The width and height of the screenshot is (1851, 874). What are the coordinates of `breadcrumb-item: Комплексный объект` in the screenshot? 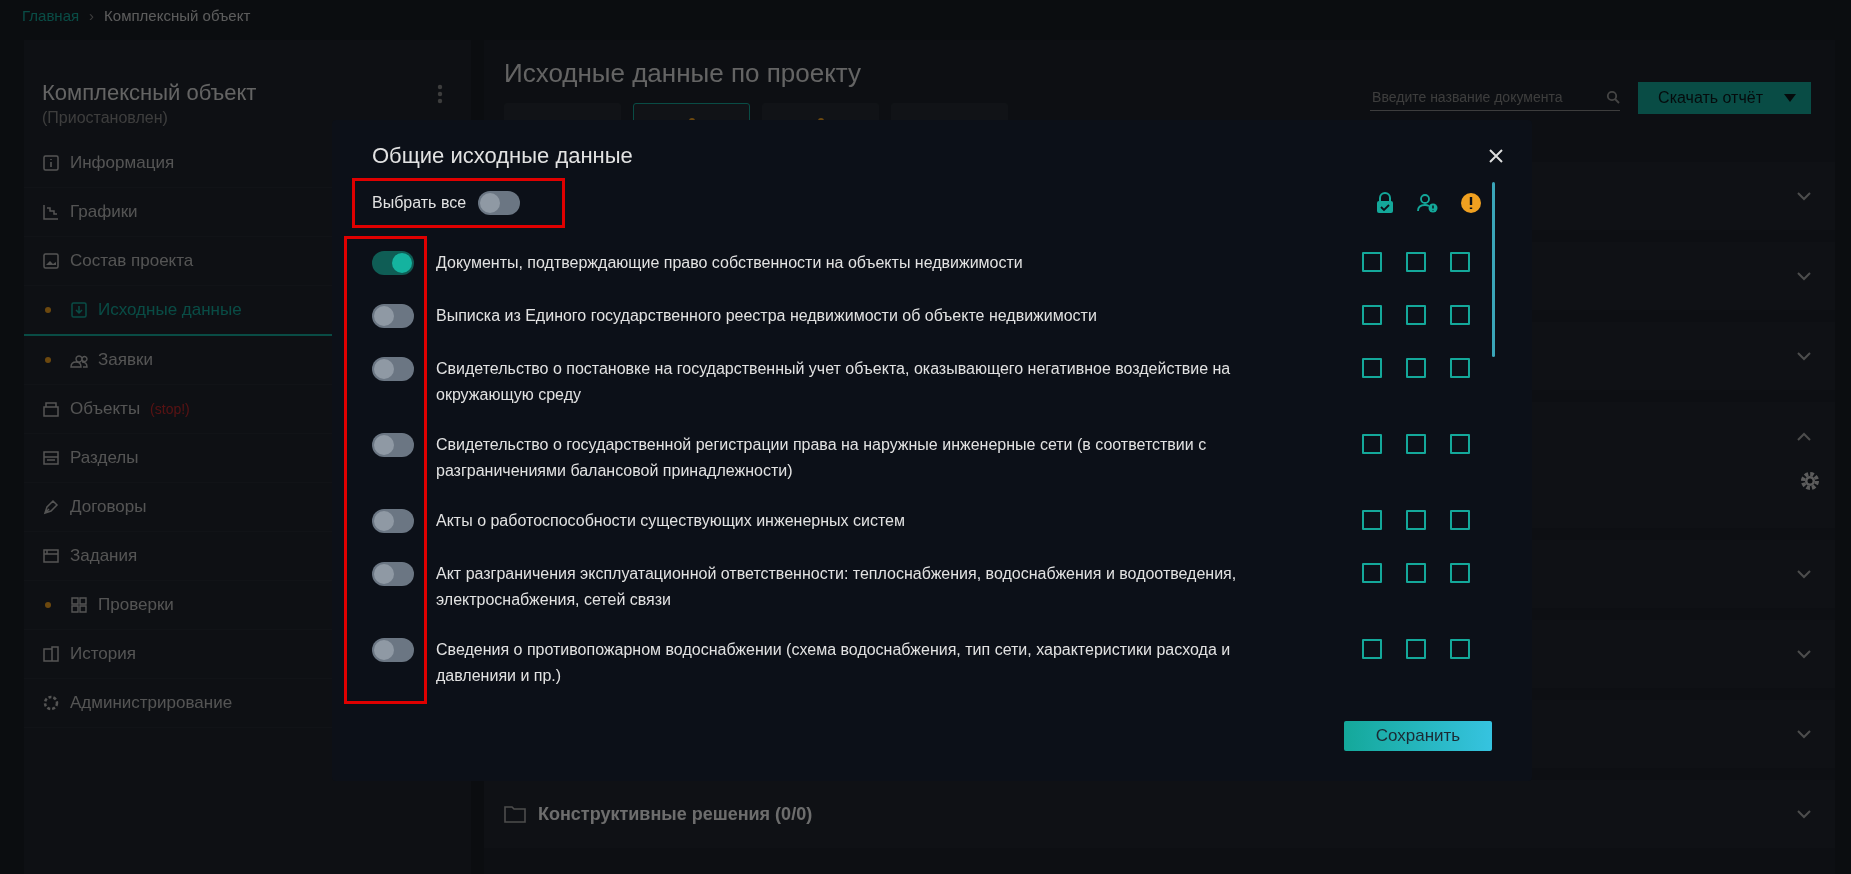 It's located at (177, 15).